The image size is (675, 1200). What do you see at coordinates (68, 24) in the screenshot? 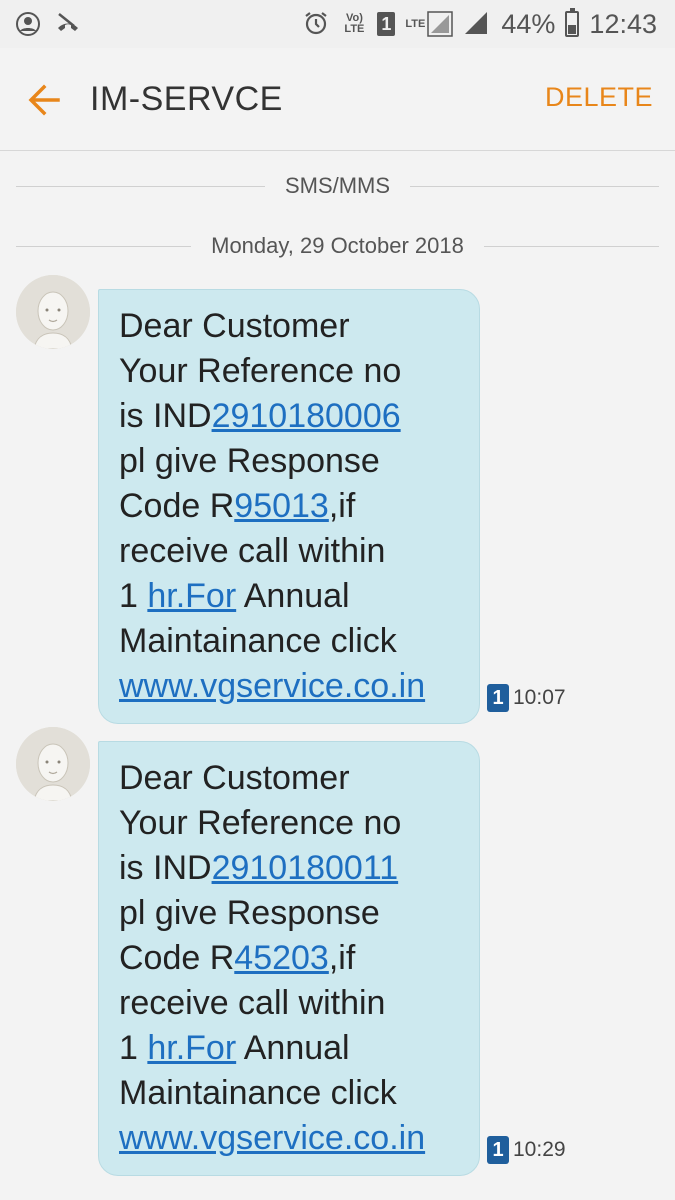
I see `missed-call-icon` at bounding box center [68, 24].